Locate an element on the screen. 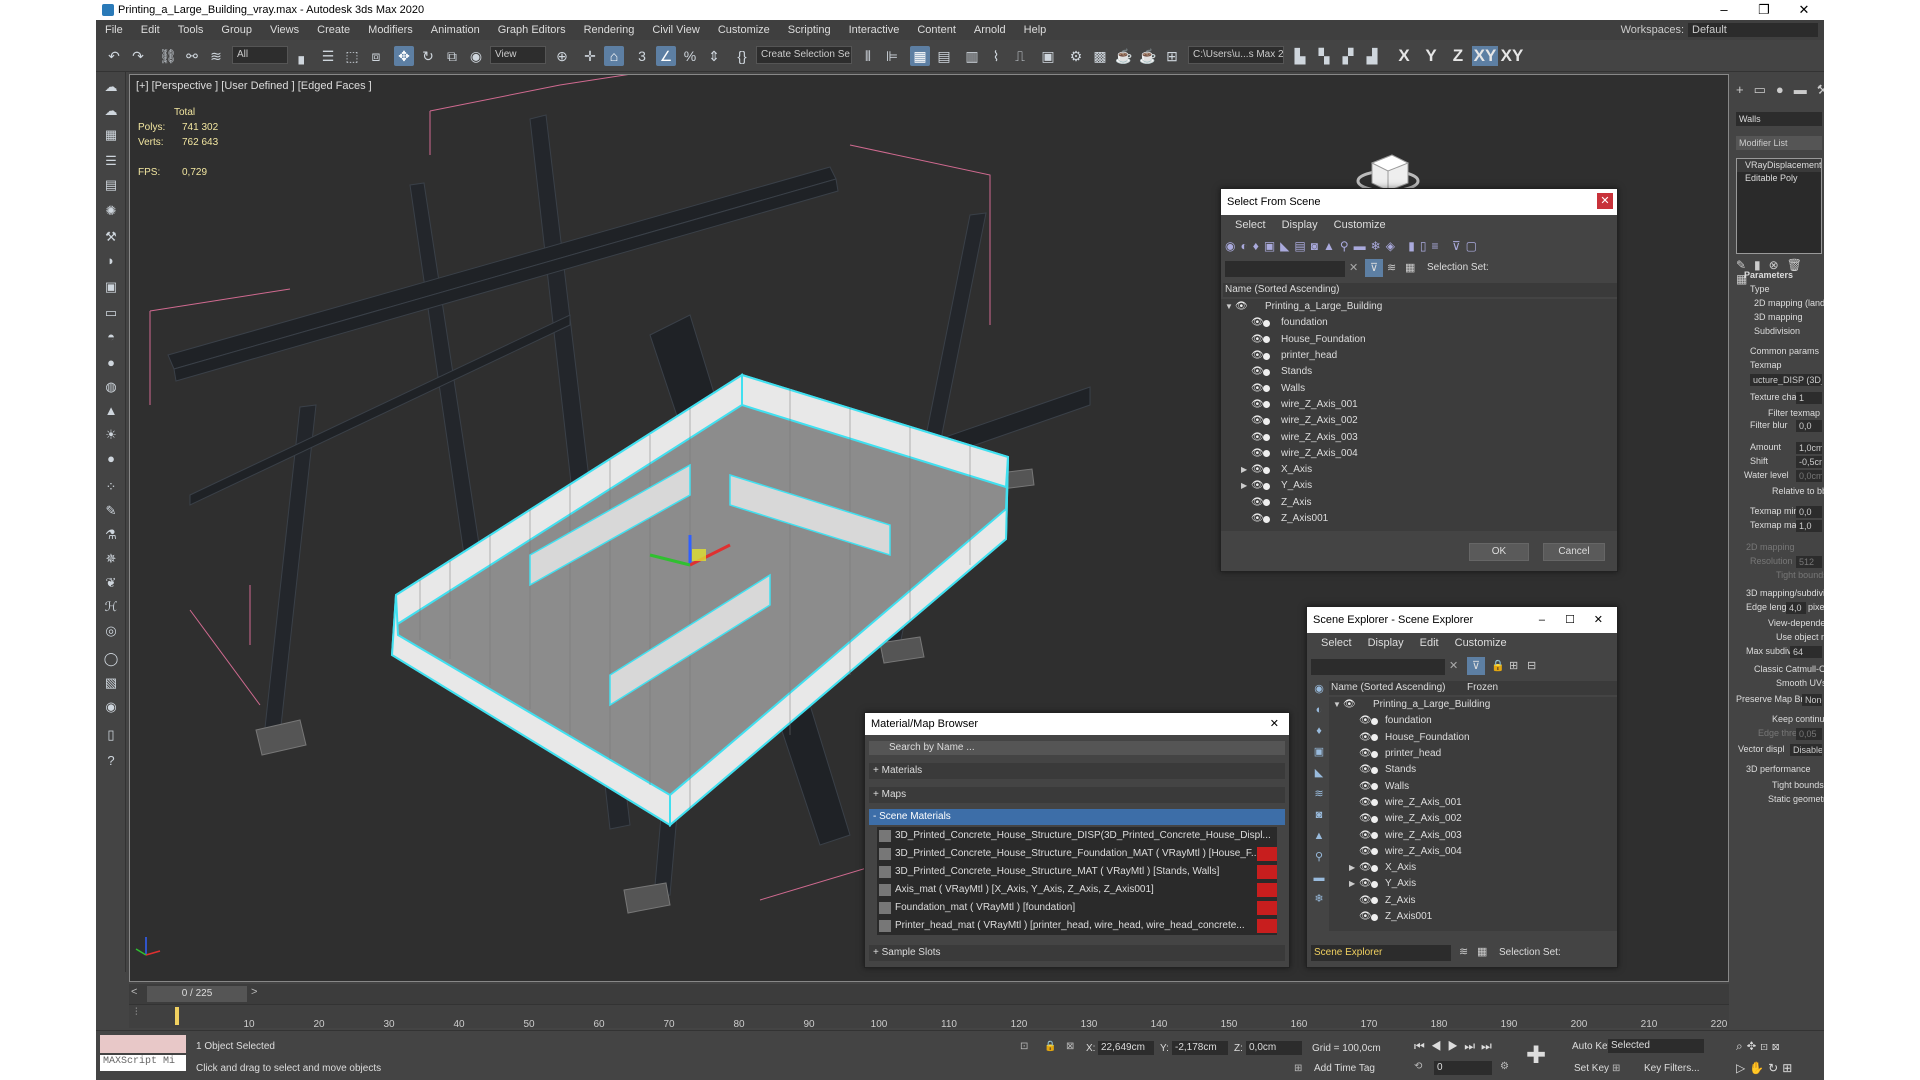 The height and width of the screenshot is (1080, 1920). select-place-icon: ◉ is located at coordinates (476, 56).